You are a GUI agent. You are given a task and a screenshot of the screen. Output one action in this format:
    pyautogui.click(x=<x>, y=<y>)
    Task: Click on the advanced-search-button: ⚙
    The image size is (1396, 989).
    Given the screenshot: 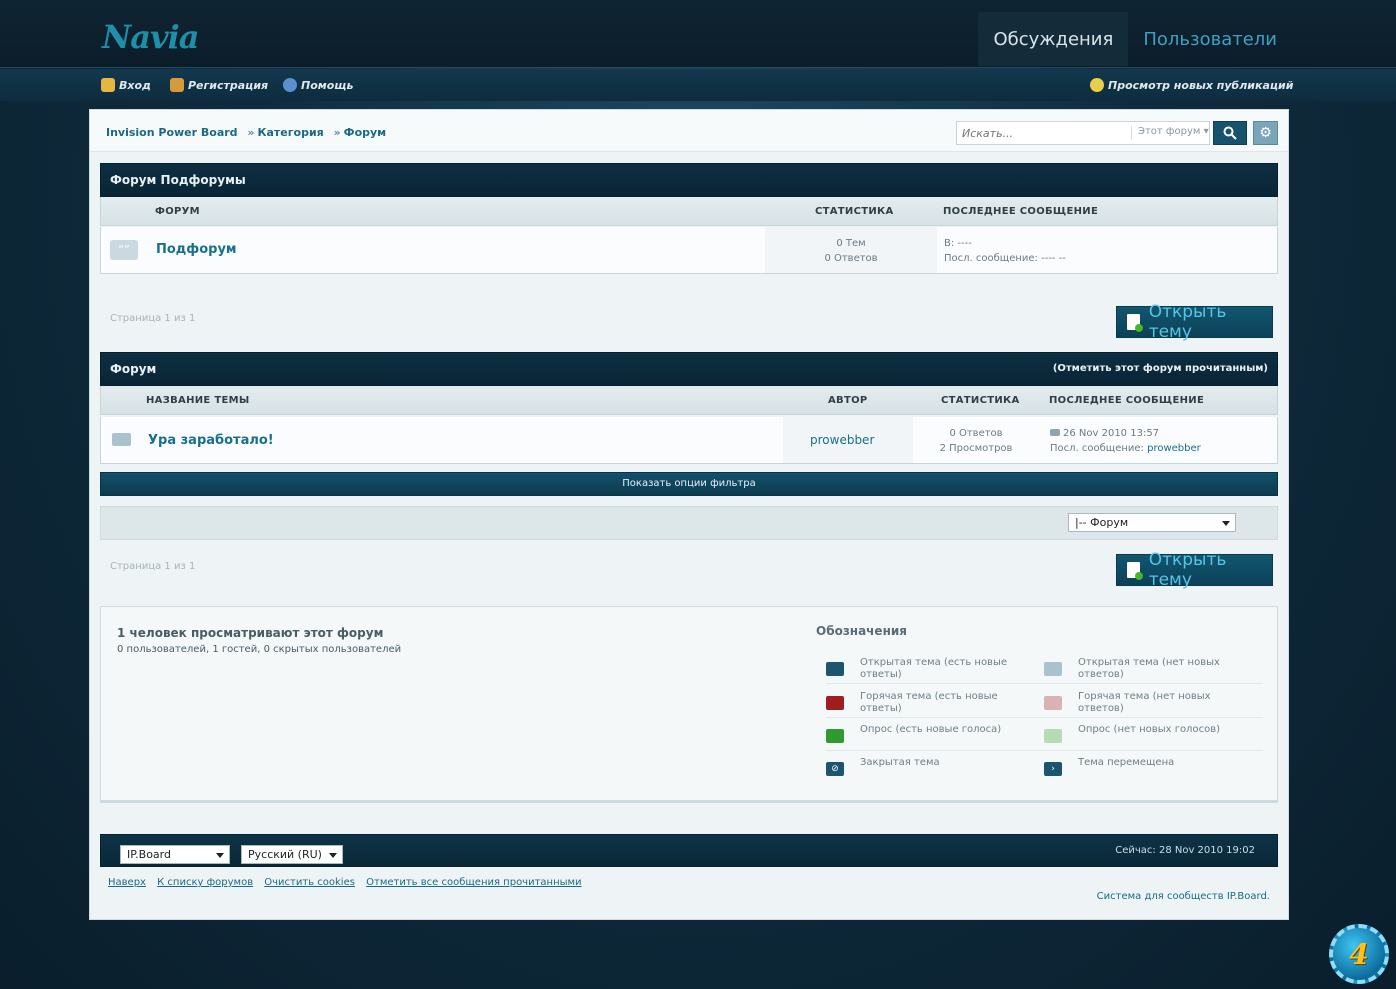 What is the action you would take?
    pyautogui.click(x=1265, y=133)
    